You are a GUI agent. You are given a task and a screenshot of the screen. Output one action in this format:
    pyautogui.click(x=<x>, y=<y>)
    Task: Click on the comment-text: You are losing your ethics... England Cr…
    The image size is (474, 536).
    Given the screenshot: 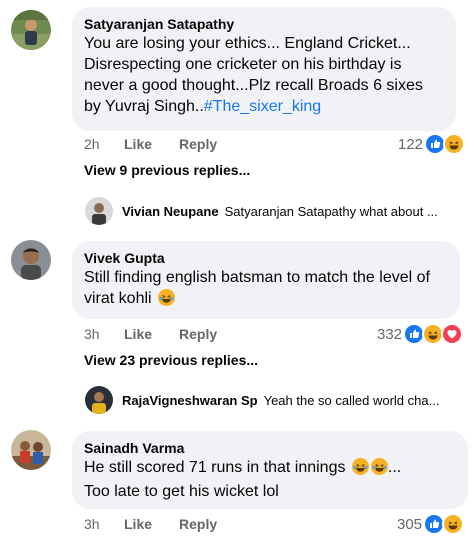 What is the action you would take?
    pyautogui.click(x=264, y=75)
    